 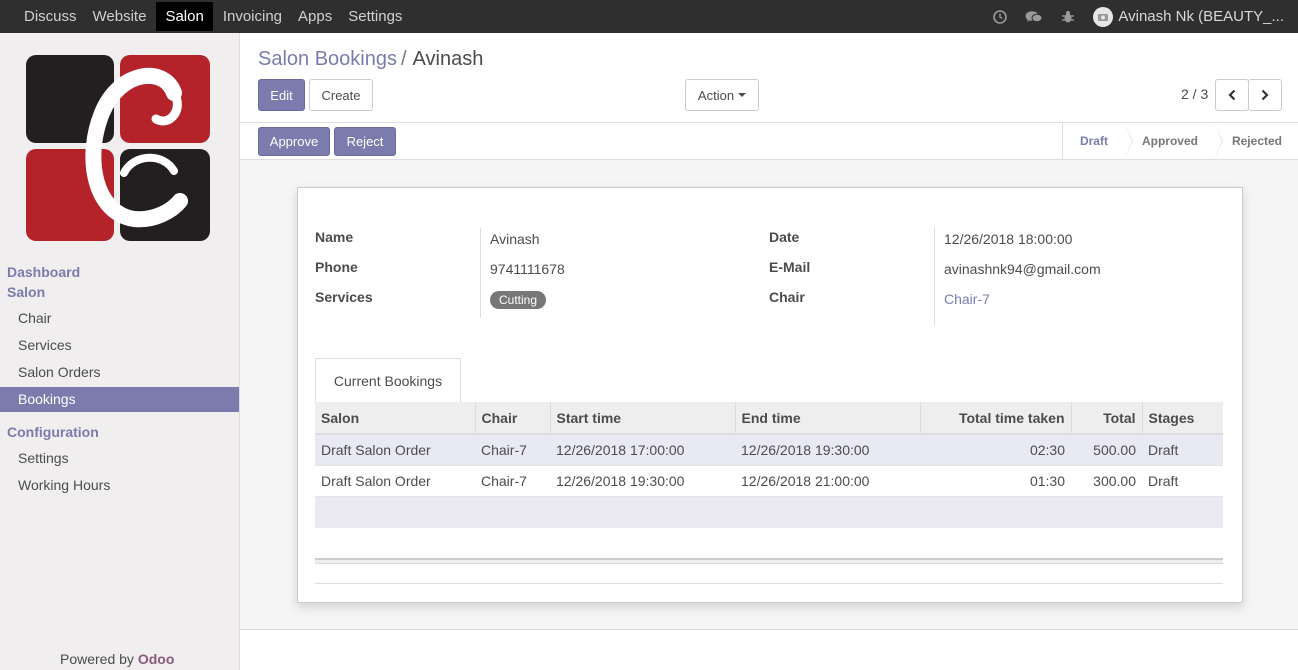 What do you see at coordinates (527, 269) in the screenshot?
I see `phone-field: 9741111678` at bounding box center [527, 269].